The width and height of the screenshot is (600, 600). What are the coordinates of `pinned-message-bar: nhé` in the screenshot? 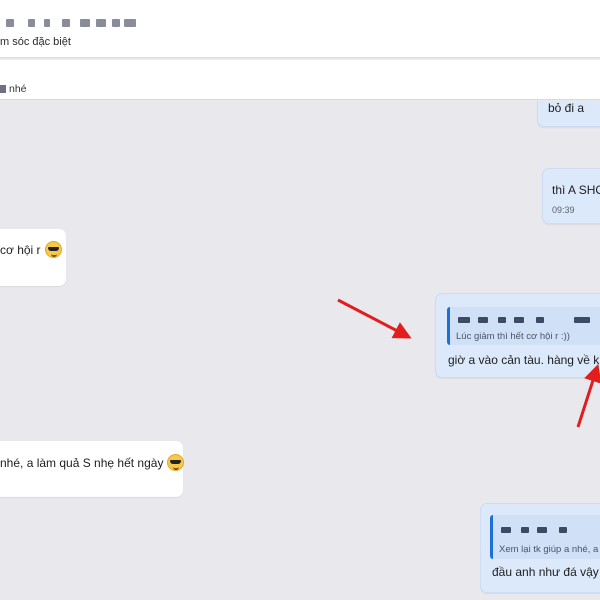 It's located at (300, 80).